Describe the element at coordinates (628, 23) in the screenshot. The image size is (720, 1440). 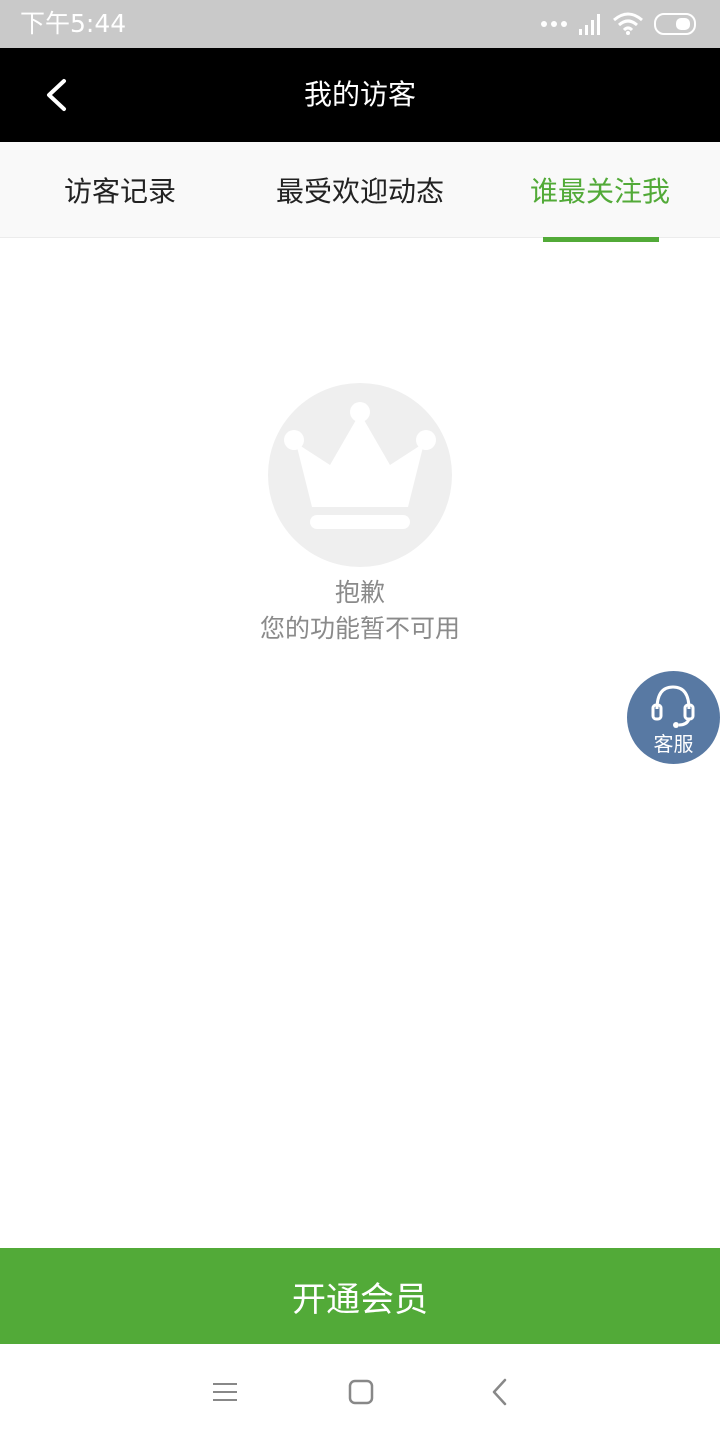
I see `wifi-icon` at that location.